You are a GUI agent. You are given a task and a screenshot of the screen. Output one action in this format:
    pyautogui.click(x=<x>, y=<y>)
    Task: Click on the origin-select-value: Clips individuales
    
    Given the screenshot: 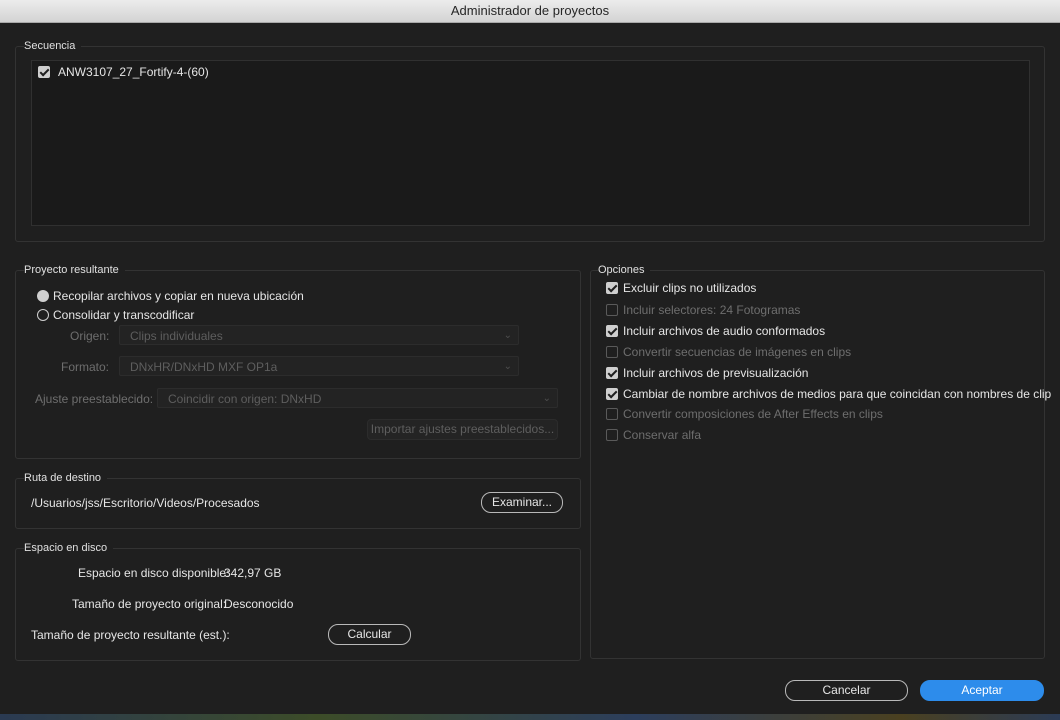 What is the action you would take?
    pyautogui.click(x=176, y=336)
    